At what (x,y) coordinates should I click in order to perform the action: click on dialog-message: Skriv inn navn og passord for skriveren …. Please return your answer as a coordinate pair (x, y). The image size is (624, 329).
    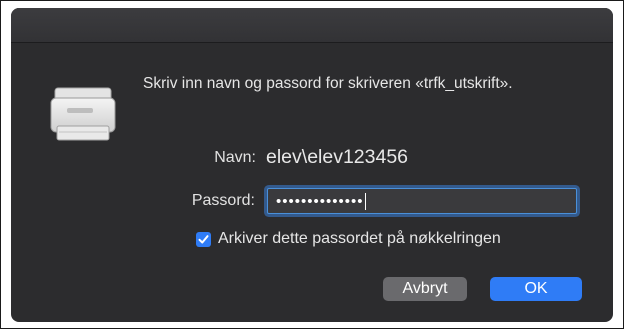
    Looking at the image, I should click on (328, 83).